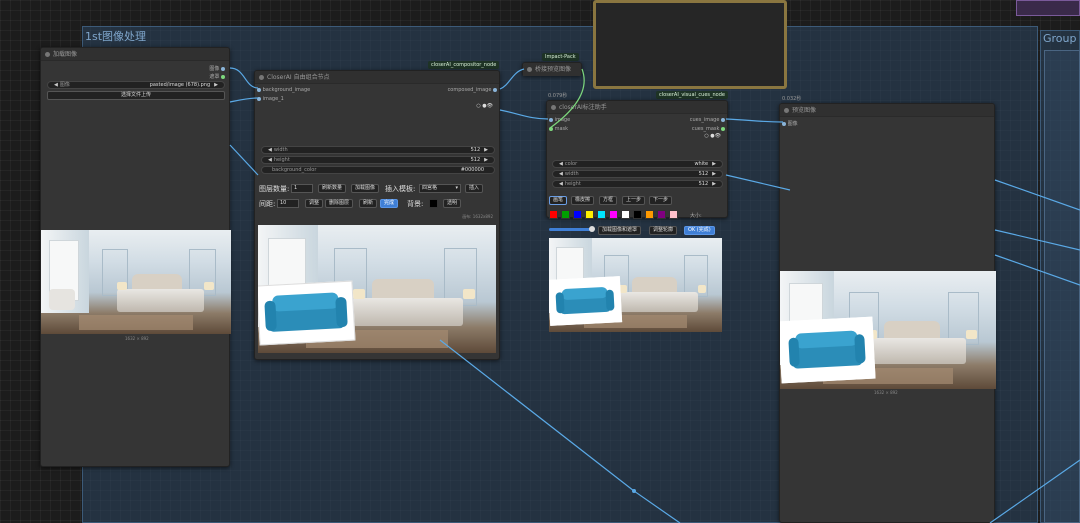 The width and height of the screenshot is (1080, 523). I want to click on reroute-dot, so click(634, 491).